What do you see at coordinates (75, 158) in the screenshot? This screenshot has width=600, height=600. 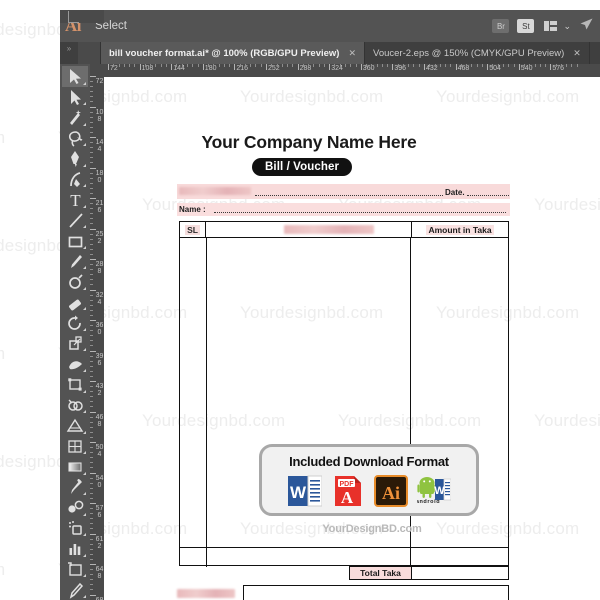 I see `pen-tool` at bounding box center [75, 158].